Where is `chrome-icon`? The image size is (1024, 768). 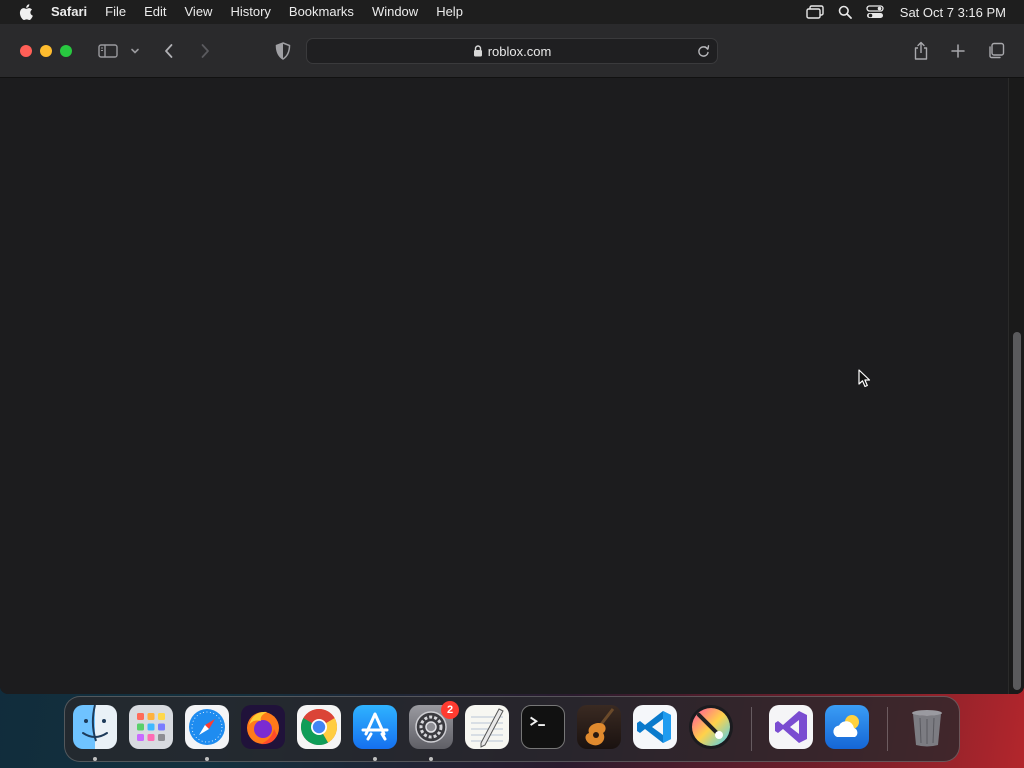
chrome-icon is located at coordinates (319, 727).